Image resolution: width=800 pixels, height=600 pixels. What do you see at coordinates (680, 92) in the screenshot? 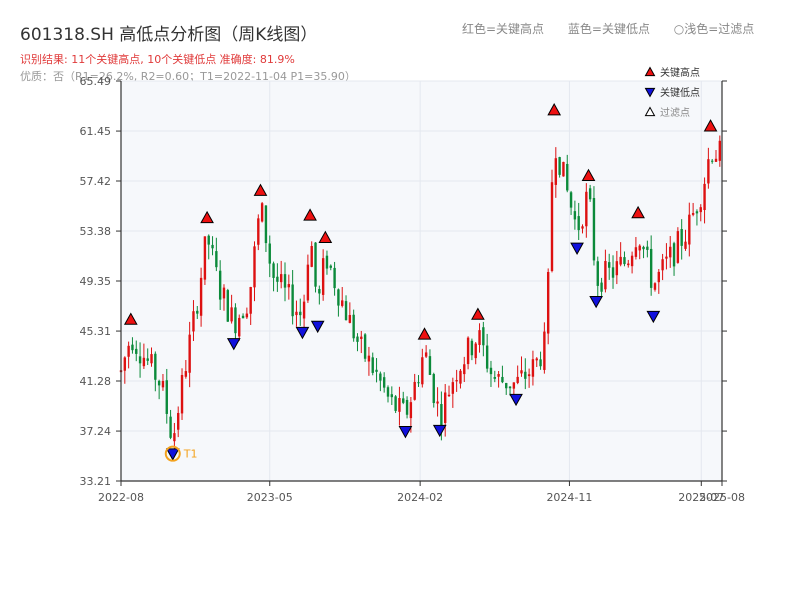
I see `legend-label: 关键低点` at bounding box center [680, 92].